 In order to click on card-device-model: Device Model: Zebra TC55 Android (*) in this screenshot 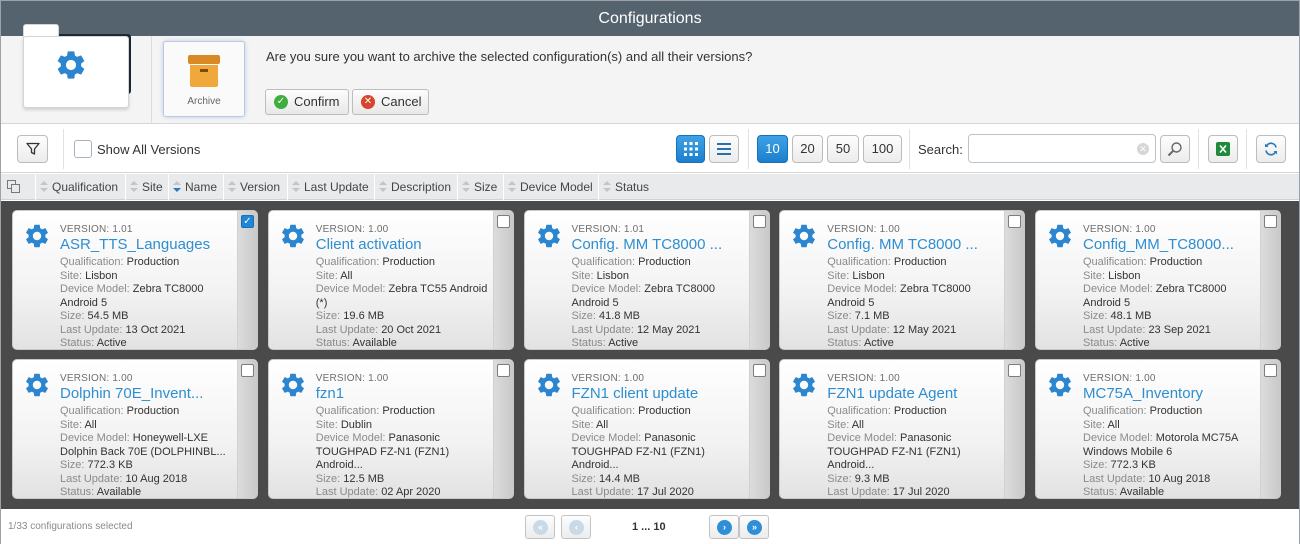, I will do `click(401, 296)`.